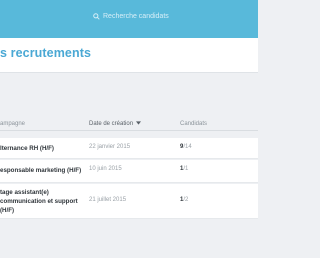 The image size is (320, 258). Describe the element at coordinates (193, 124) in the screenshot. I see `column-header-candidates: Candidats` at that location.